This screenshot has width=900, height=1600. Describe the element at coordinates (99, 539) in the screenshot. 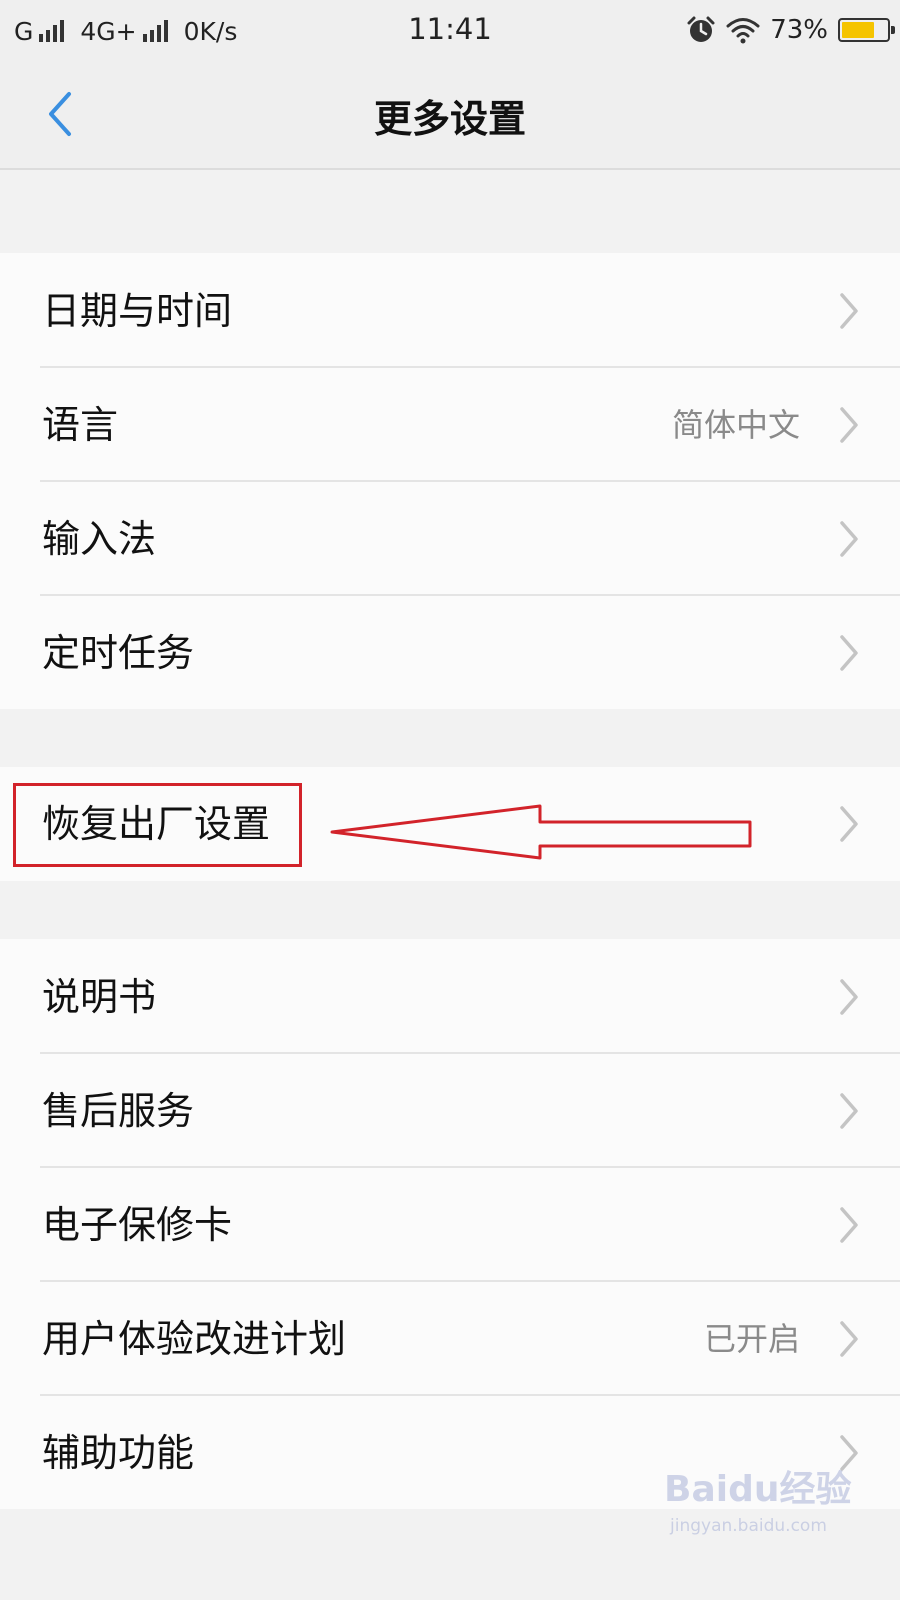

I see `row-label: 输入法` at that location.